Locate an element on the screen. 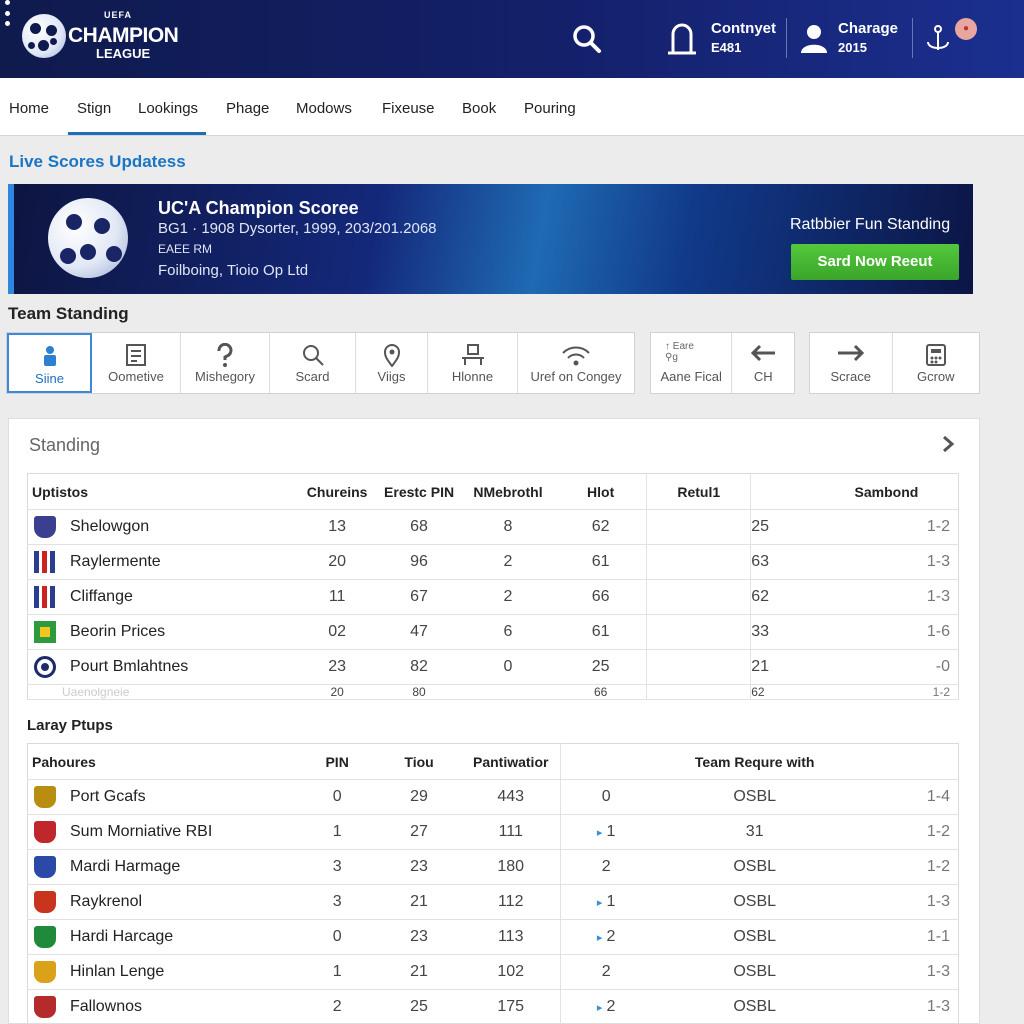 The height and width of the screenshot is (1024, 1024). team-name: Sum Morniative RBI is located at coordinates (141, 831).